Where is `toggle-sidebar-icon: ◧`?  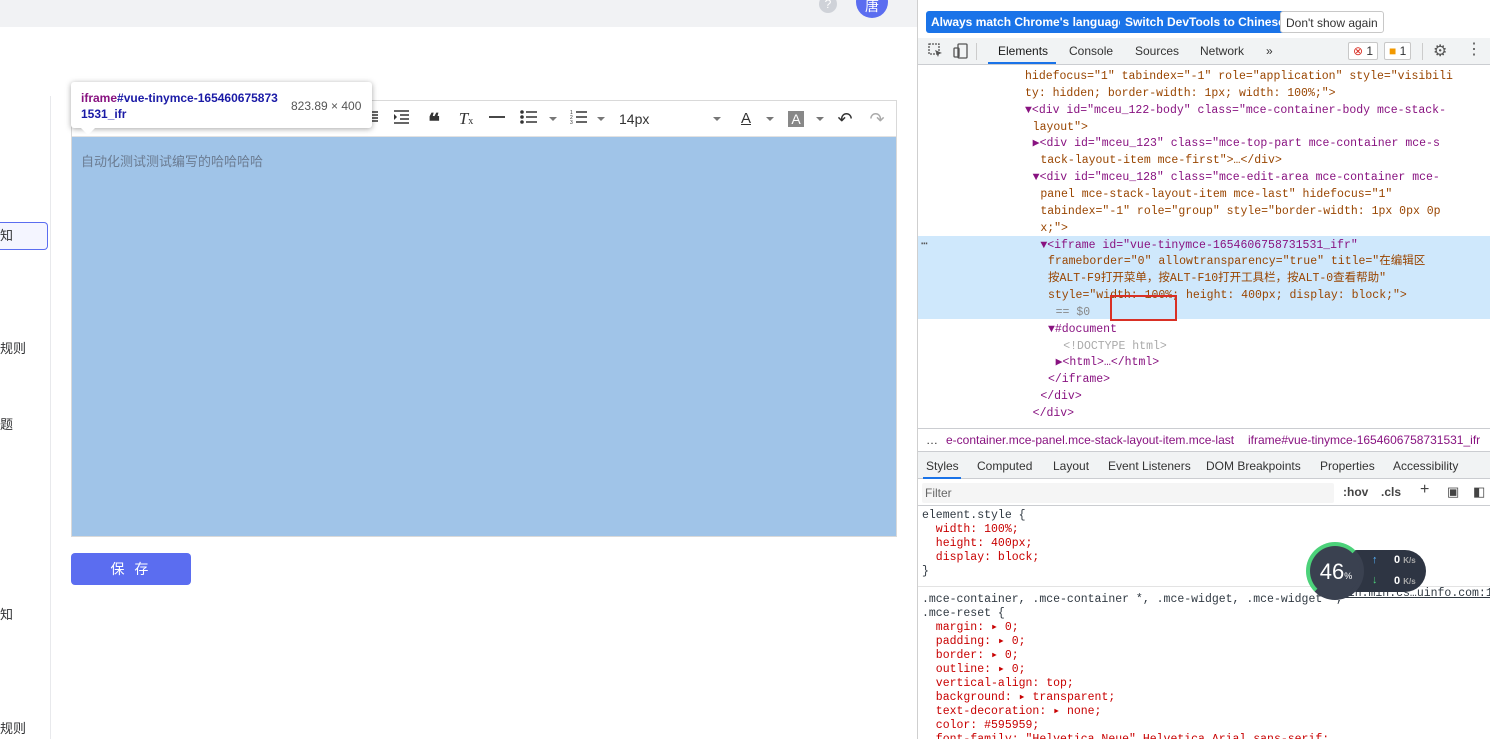 toggle-sidebar-icon: ◧ is located at coordinates (1479, 492).